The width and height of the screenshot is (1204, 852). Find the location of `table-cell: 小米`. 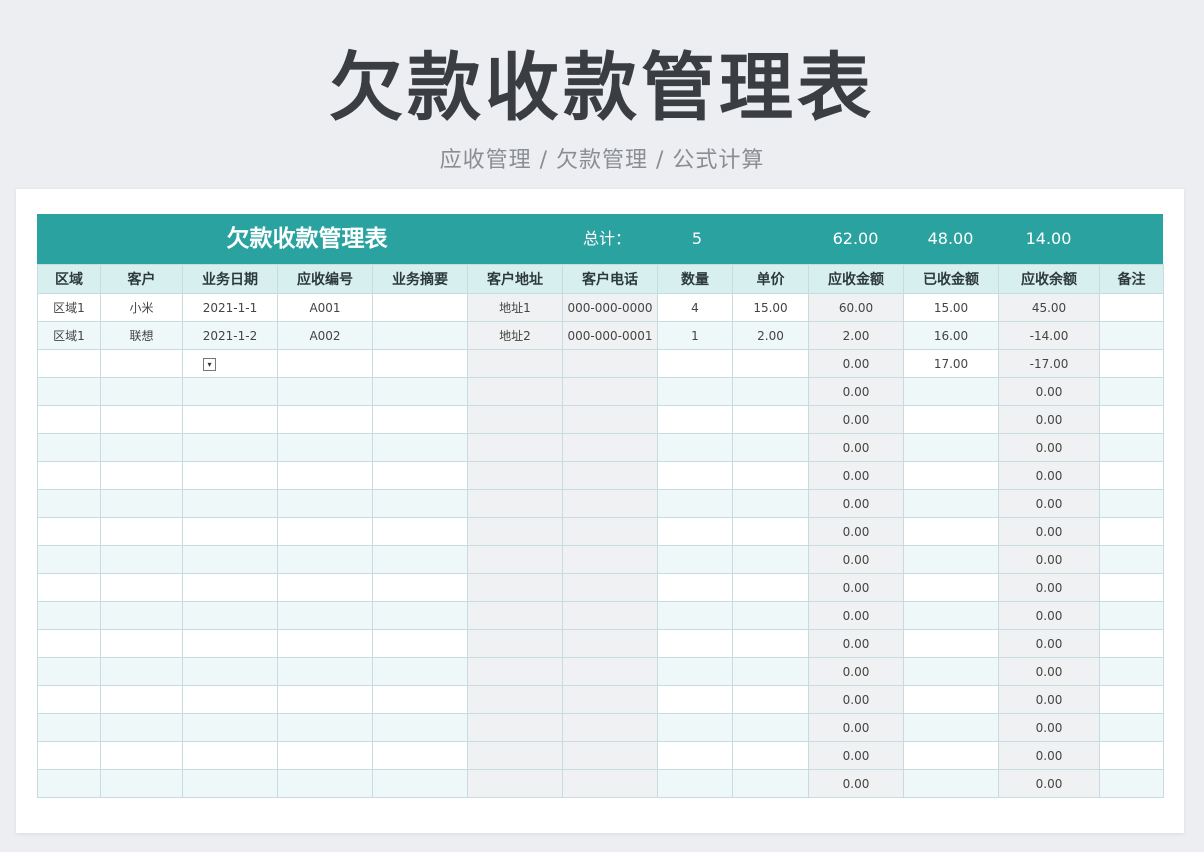

table-cell: 小米 is located at coordinates (141, 307).